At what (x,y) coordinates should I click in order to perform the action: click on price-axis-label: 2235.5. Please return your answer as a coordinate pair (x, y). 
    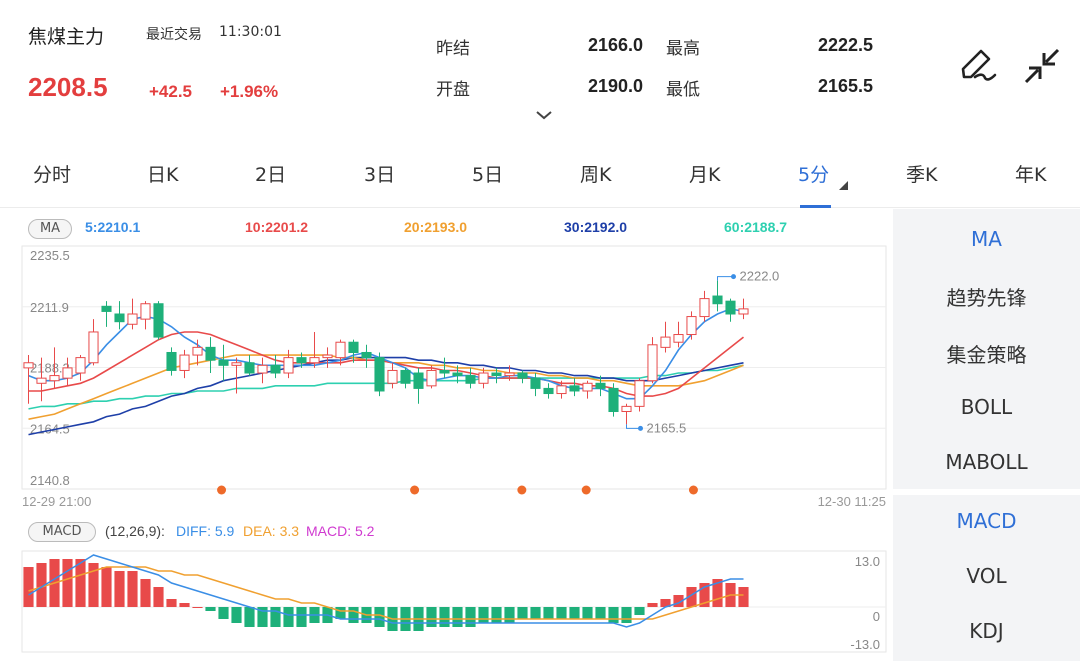
    Looking at the image, I should click on (50, 255).